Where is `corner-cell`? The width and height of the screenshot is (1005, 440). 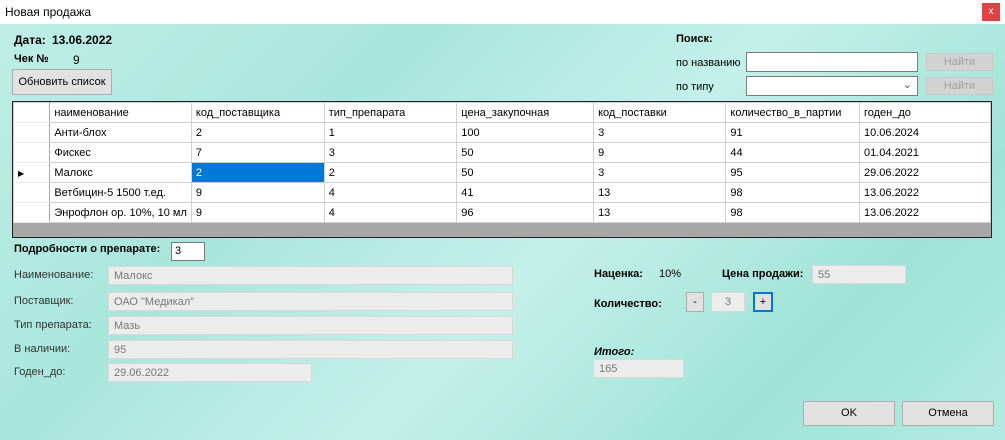 corner-cell is located at coordinates (31, 112).